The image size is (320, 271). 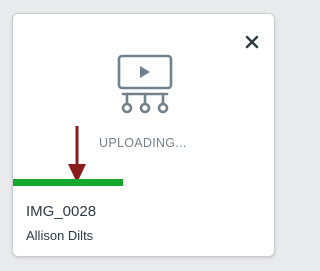 What do you see at coordinates (252, 42) in the screenshot?
I see `close-icon` at bounding box center [252, 42].